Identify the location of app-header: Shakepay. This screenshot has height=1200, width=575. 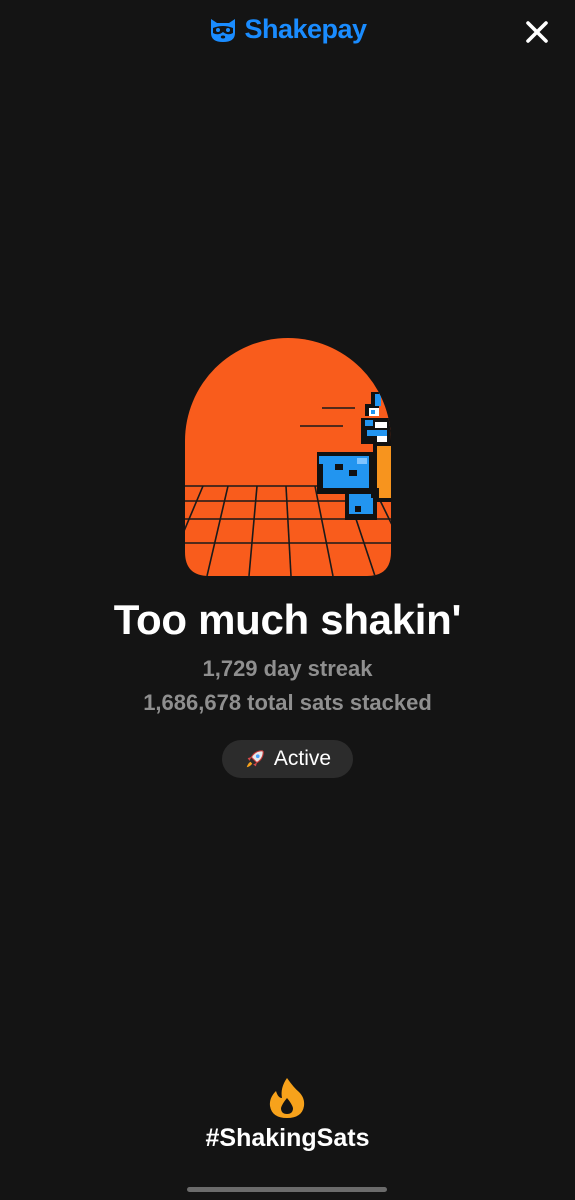
(287, 35).